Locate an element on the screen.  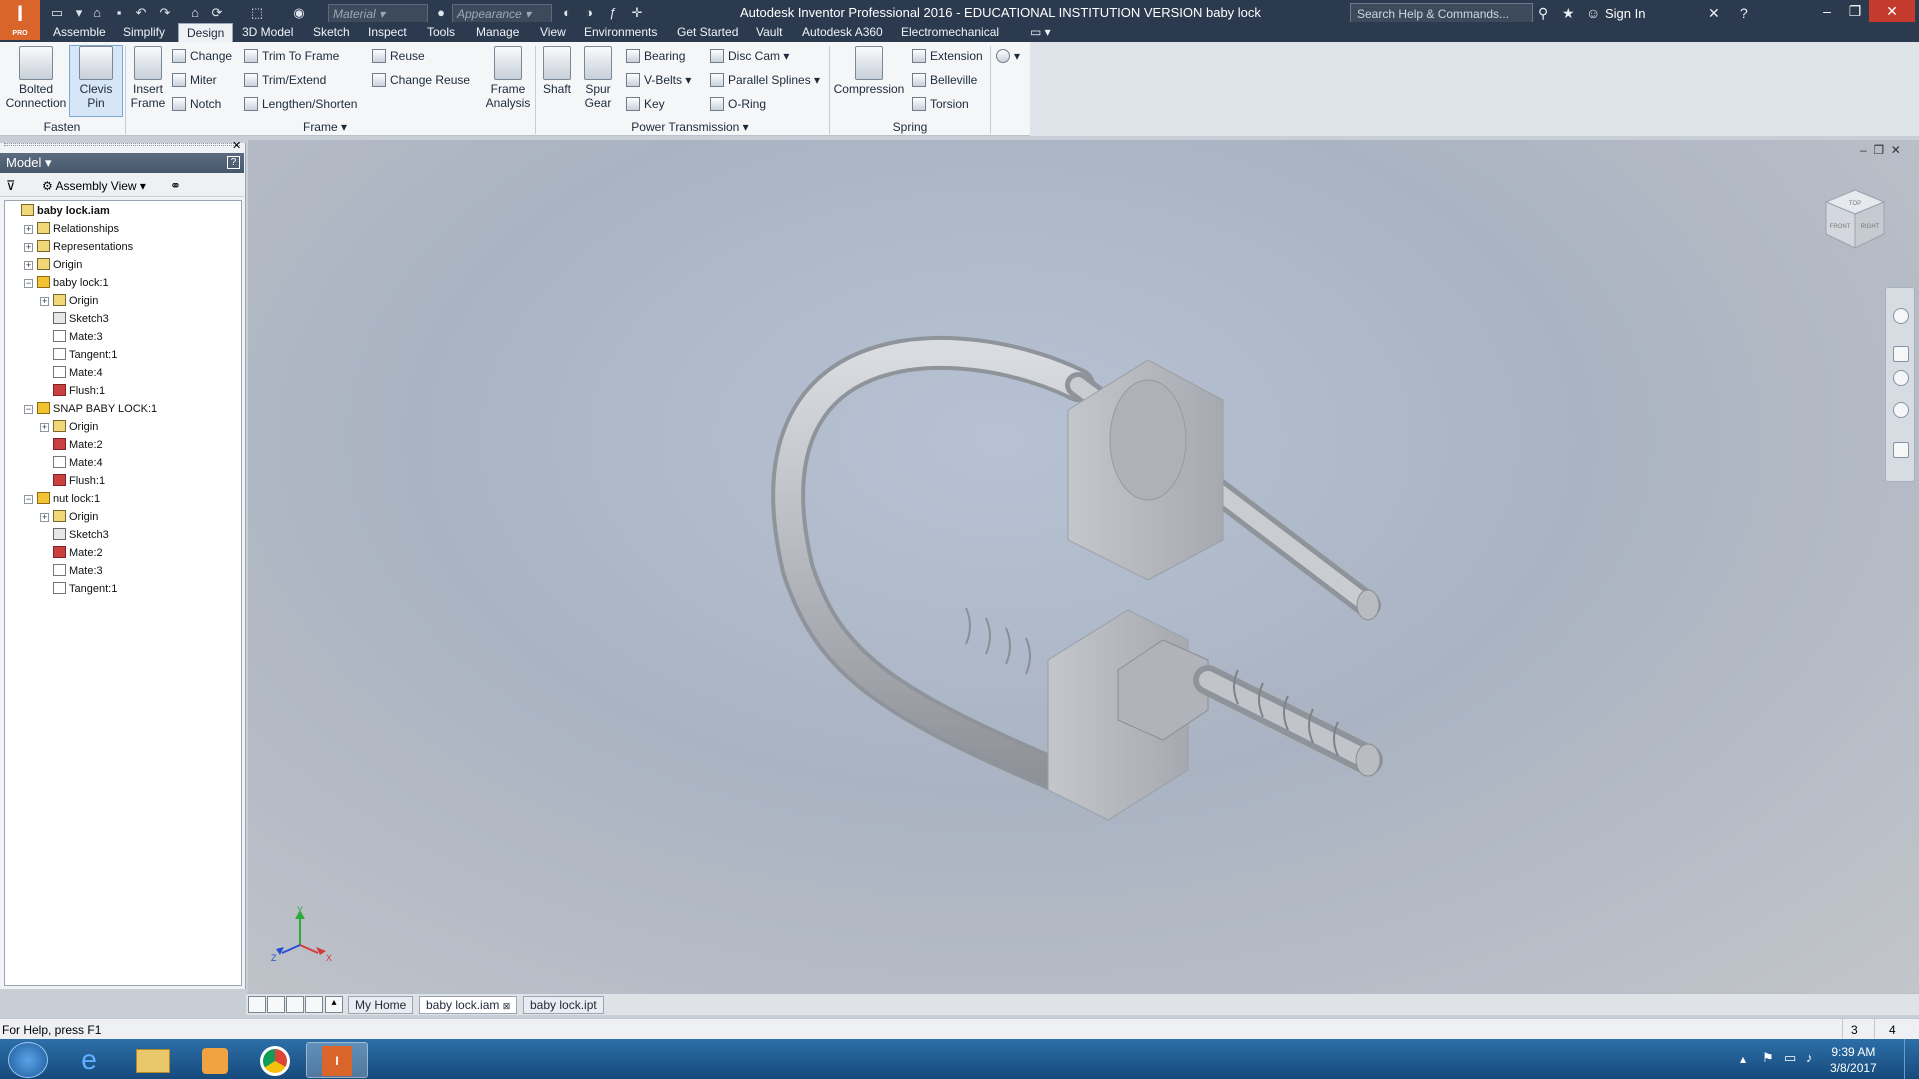
update-icon: ⟳ is located at coordinates (217, 13).